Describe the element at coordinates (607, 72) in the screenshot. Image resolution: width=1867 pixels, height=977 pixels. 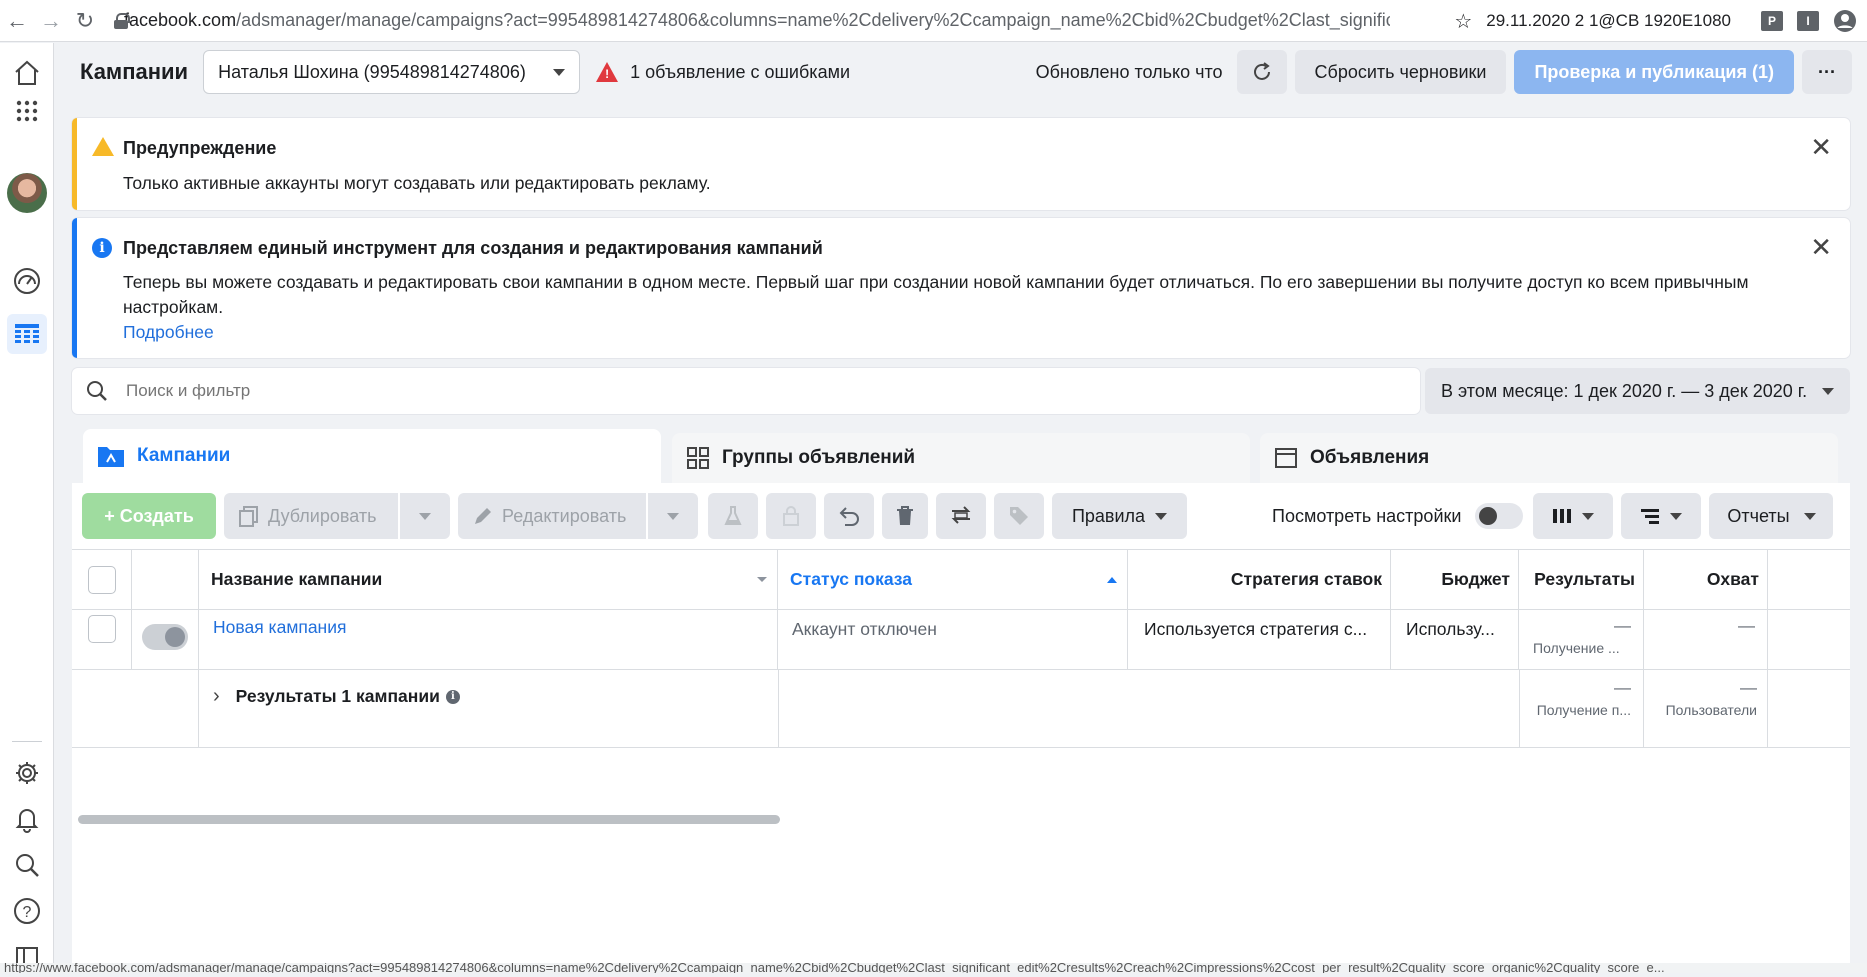
I see `error-warning-icon: !` at that location.